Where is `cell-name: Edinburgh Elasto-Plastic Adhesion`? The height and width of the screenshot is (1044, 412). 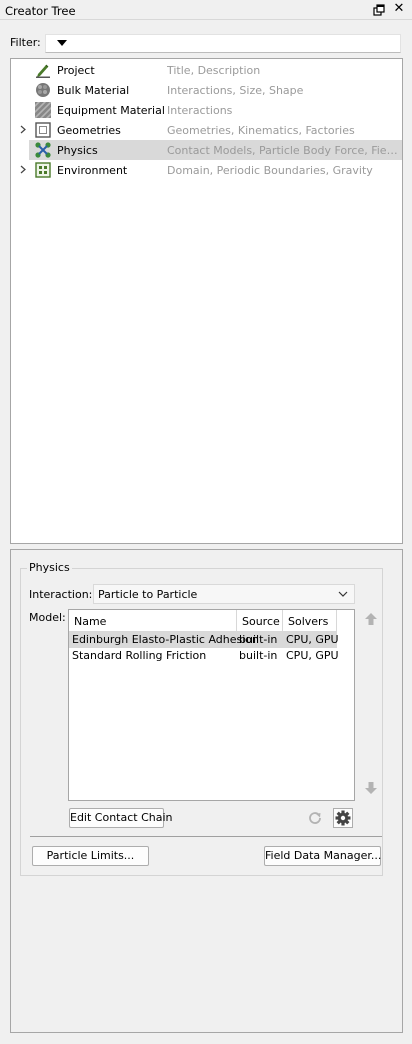 cell-name: Edinburgh Elasto-Plastic Adhesion is located at coordinates (166, 639).